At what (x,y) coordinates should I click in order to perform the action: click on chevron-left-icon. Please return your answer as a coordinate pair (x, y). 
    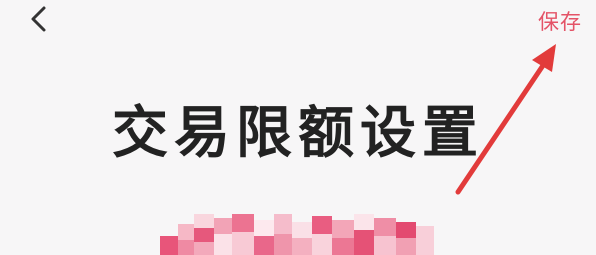
    Looking at the image, I should click on (38, 19).